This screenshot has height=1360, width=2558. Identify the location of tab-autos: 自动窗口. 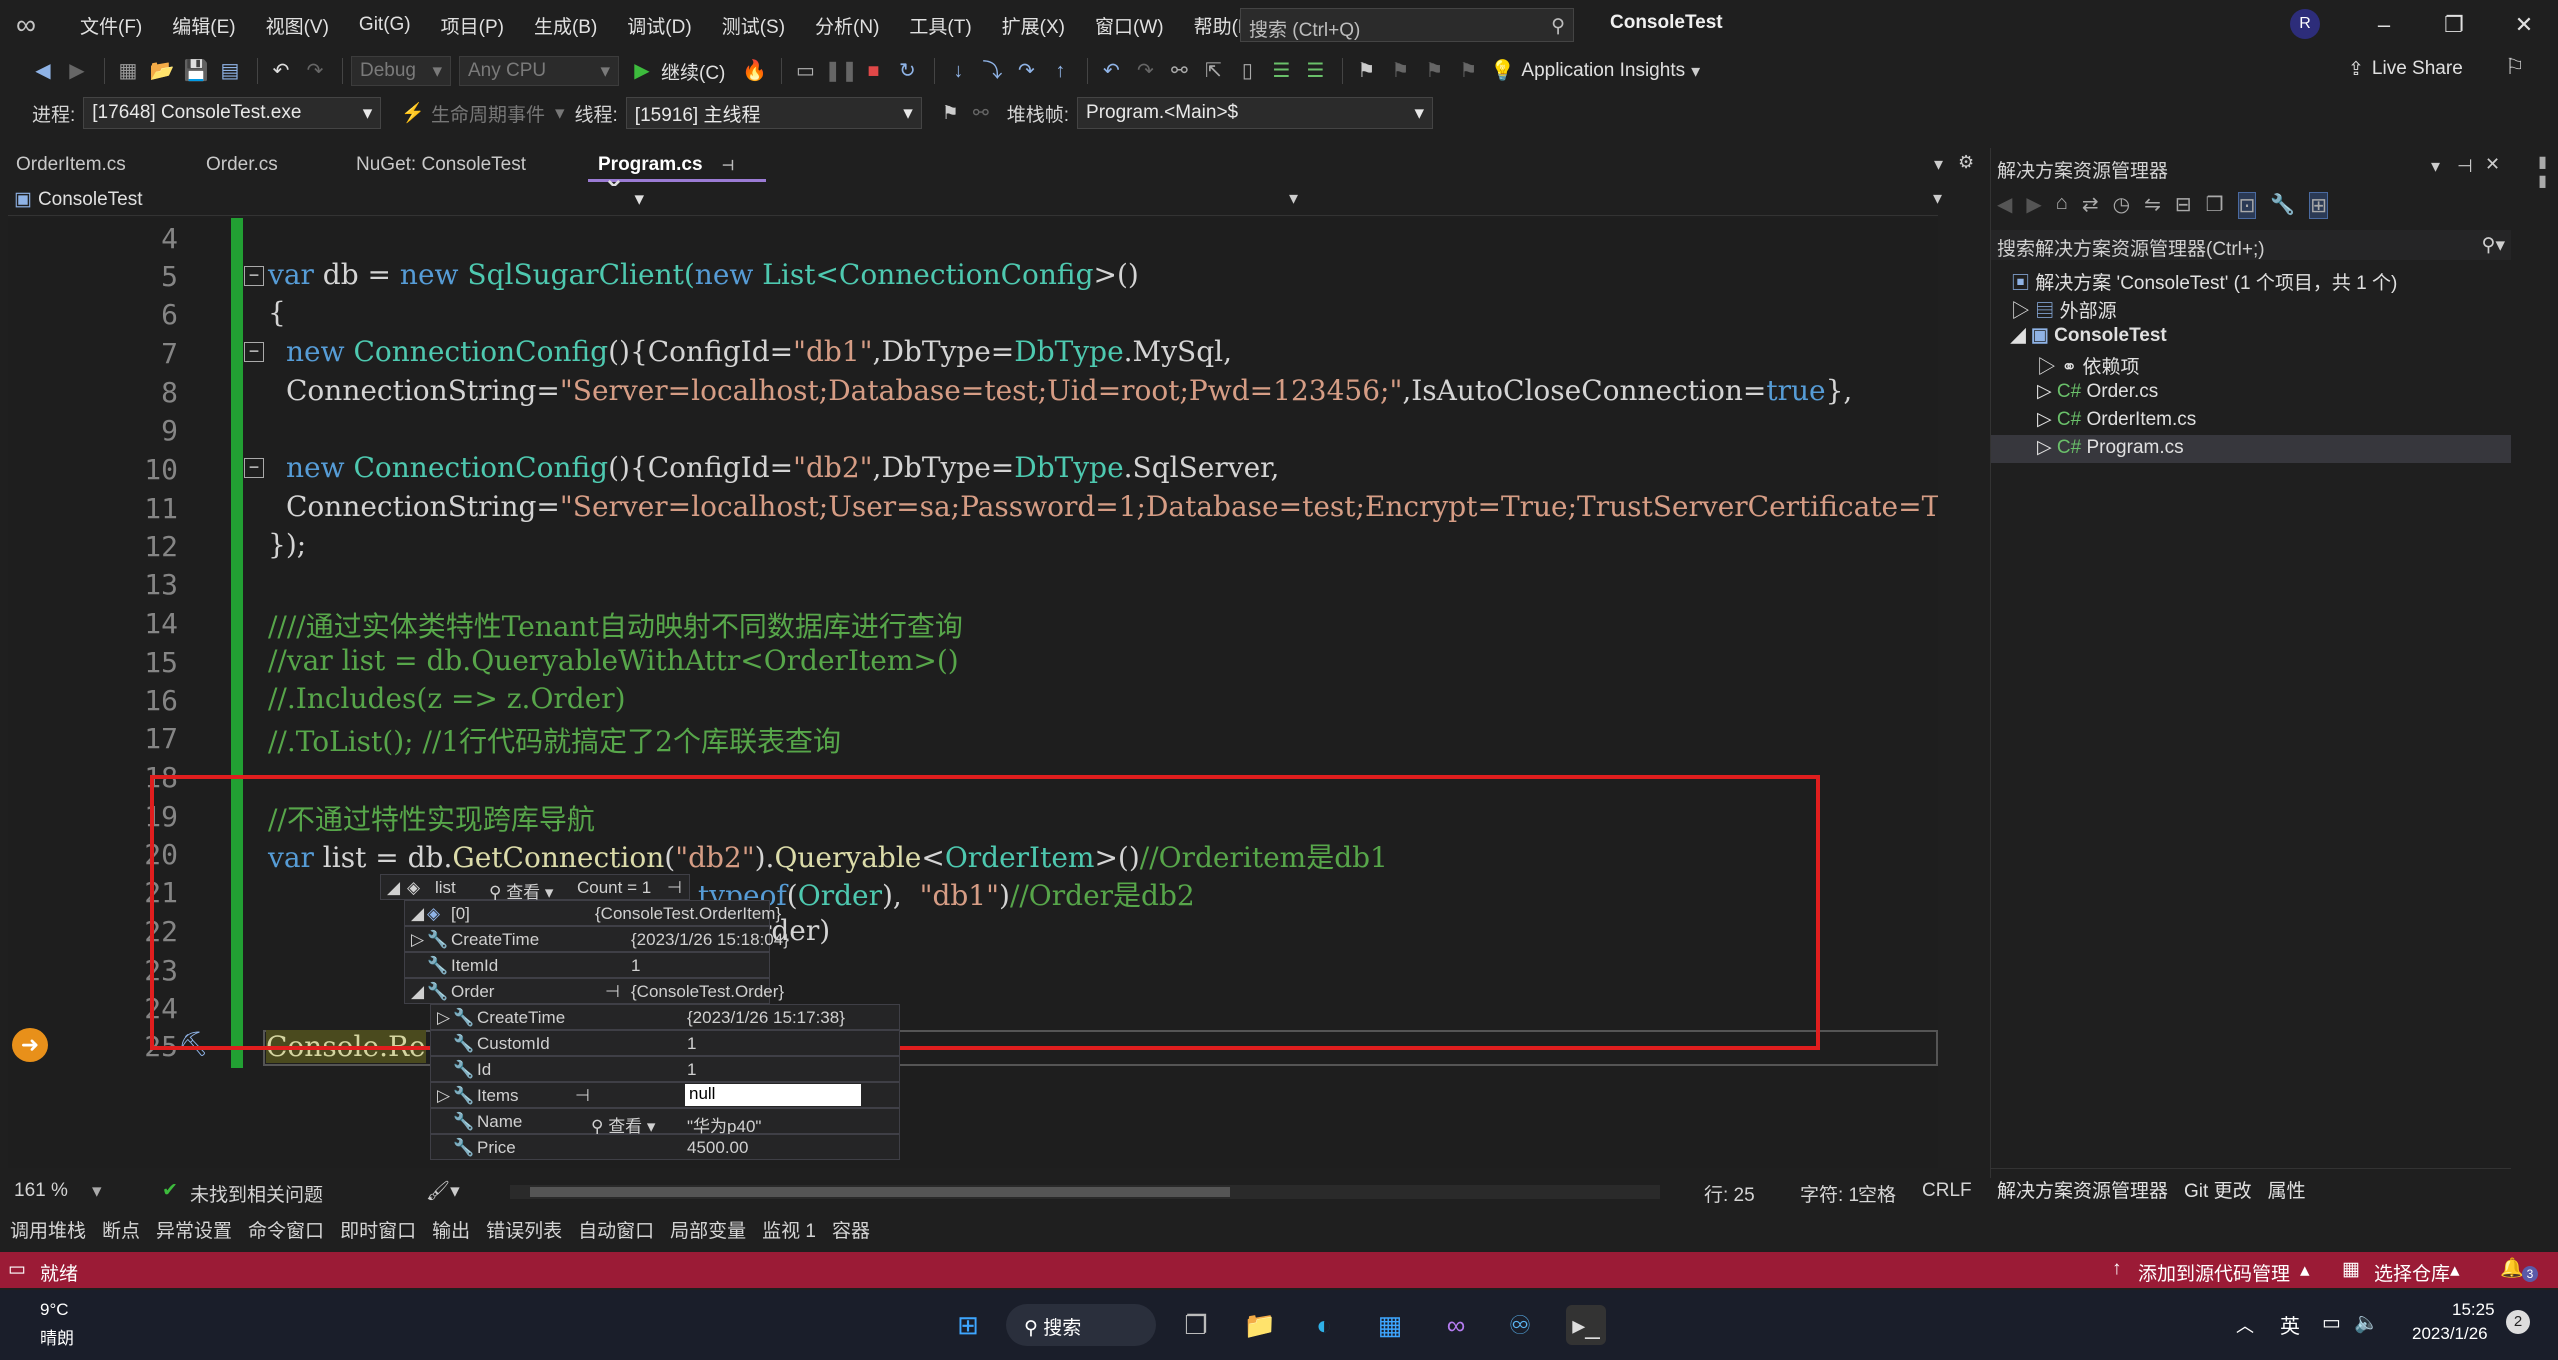
(616, 1229).